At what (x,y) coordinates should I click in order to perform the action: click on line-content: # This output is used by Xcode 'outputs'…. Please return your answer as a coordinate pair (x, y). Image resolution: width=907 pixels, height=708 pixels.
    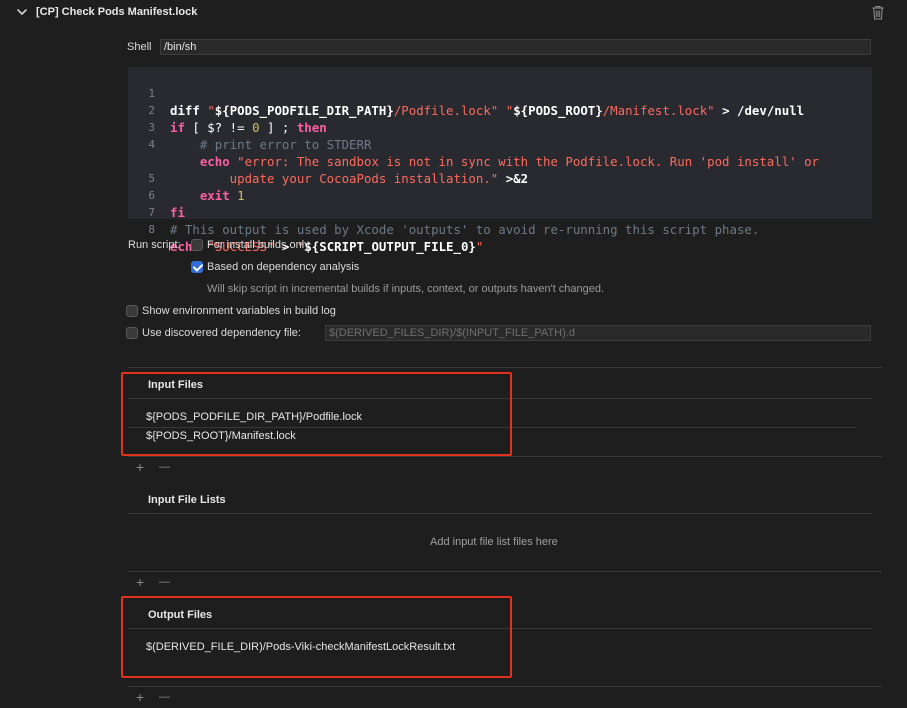
    Looking at the image, I should click on (465, 229).